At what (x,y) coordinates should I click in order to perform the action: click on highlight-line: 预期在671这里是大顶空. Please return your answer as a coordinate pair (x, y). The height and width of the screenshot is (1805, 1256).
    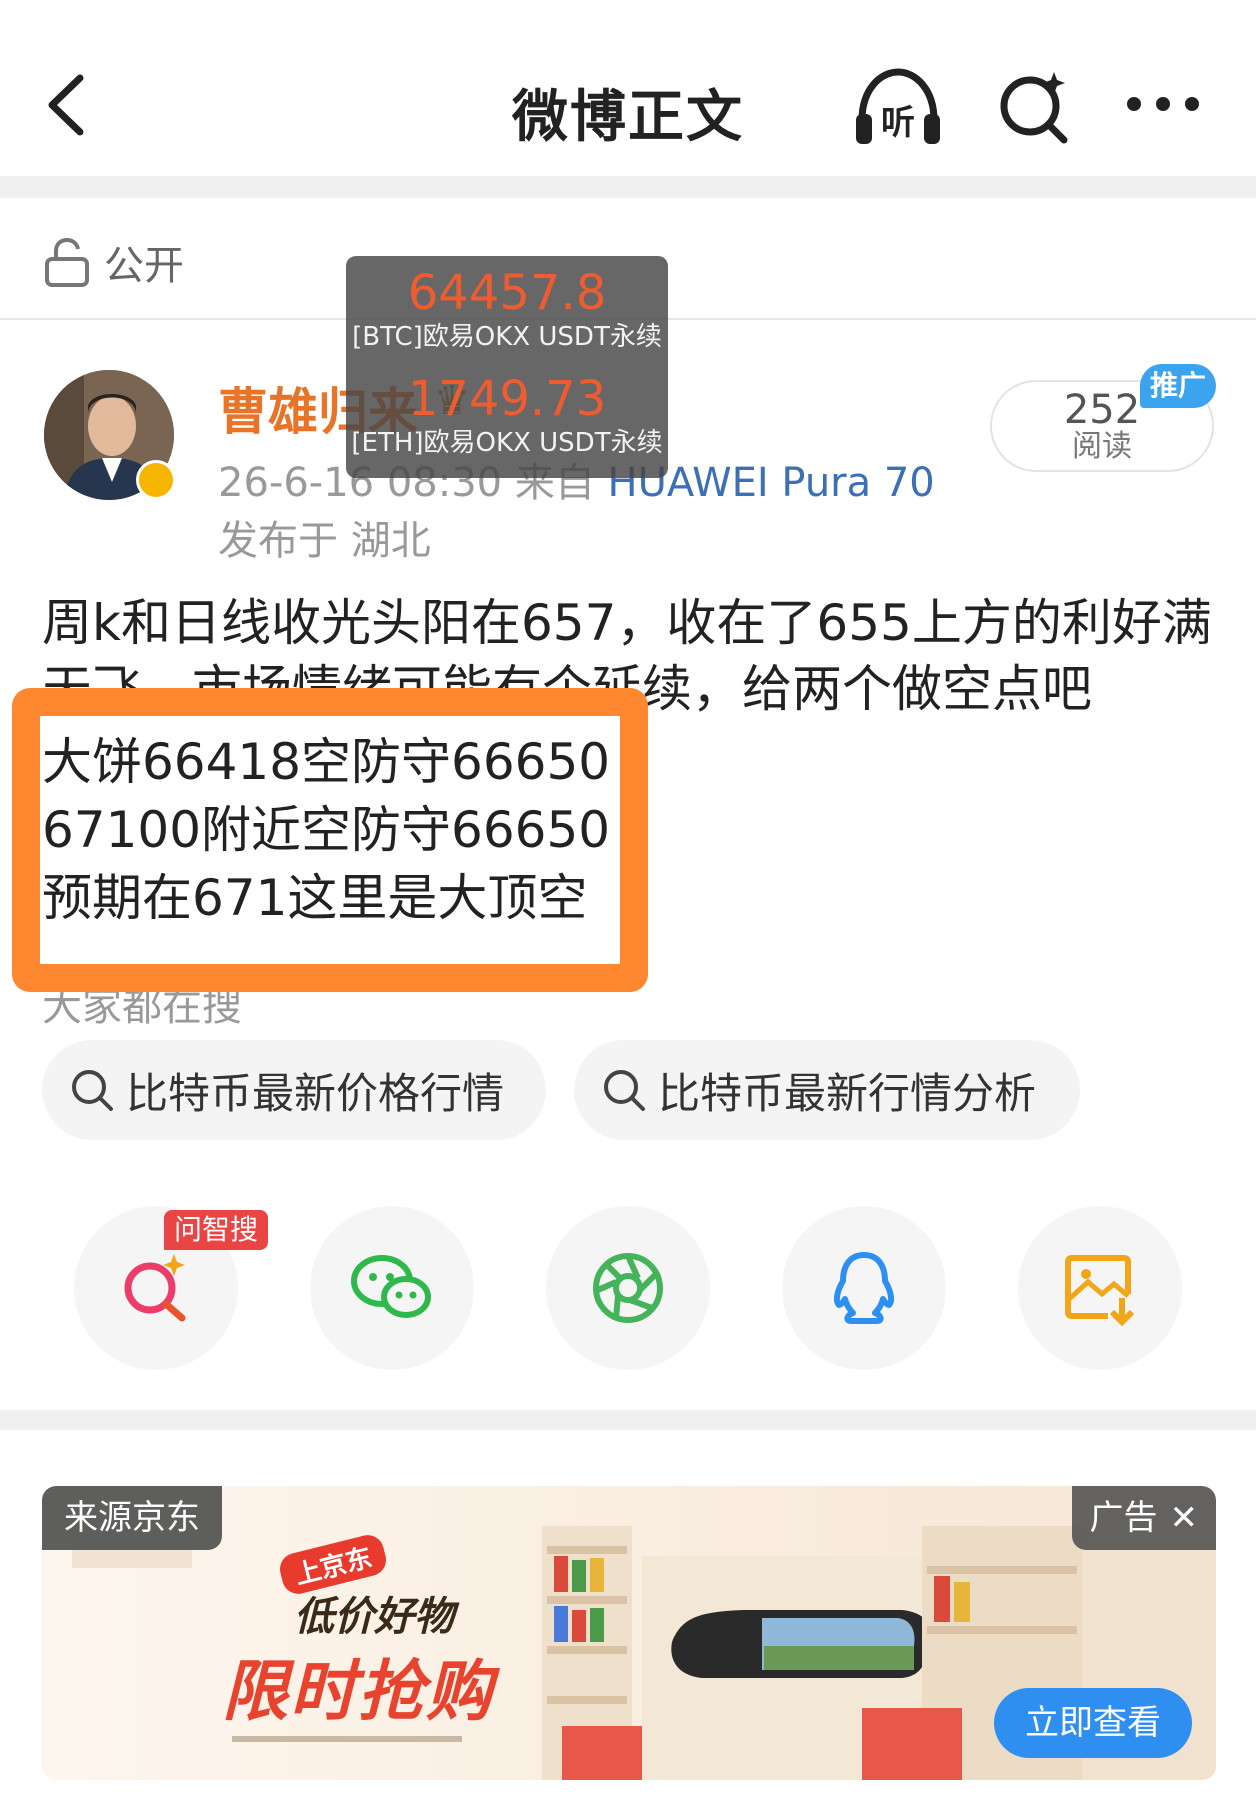
    Looking at the image, I should click on (315, 898).